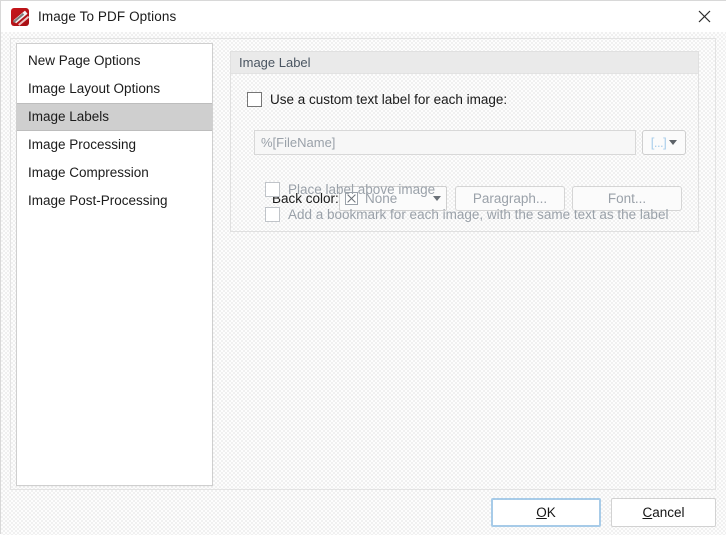 The height and width of the screenshot is (535, 726). I want to click on ok-button-mnemonic: O, so click(541, 512).